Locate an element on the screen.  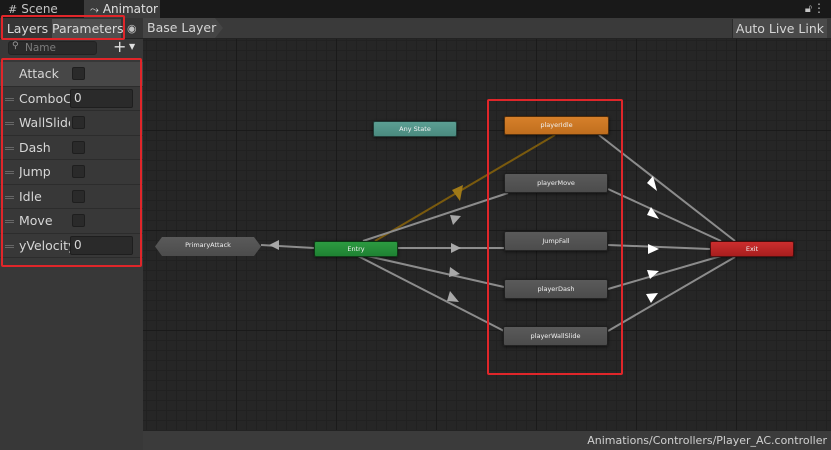
layers-button: Layers is located at coordinates (27, 28).